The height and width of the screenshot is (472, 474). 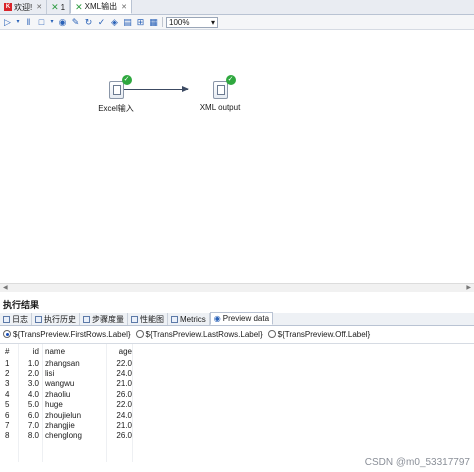 What do you see at coordinates (199, 334) in the screenshot?
I see `radio-last-rows: ${TransPreview.LastRows.Label}` at bounding box center [199, 334].